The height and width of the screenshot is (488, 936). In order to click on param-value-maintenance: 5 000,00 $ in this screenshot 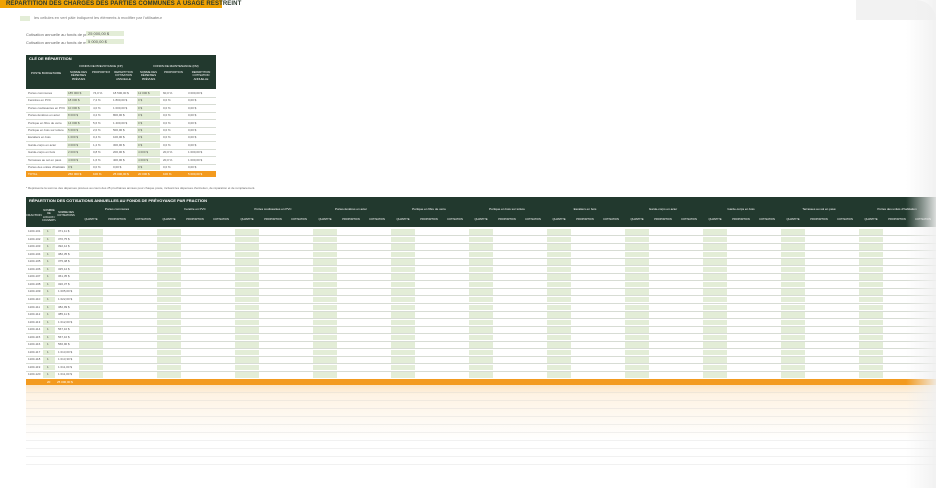, I will do `click(105, 41)`.